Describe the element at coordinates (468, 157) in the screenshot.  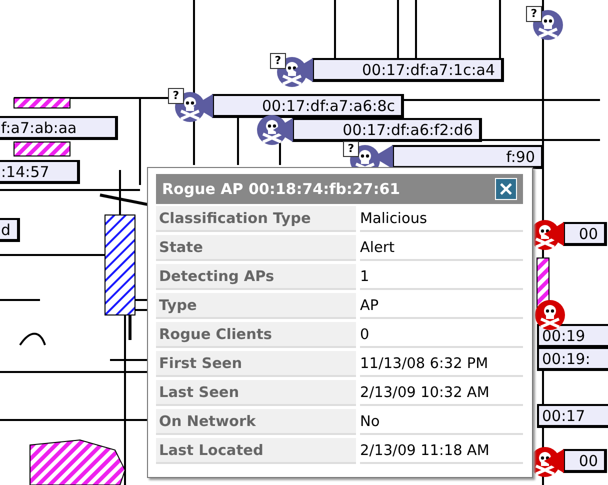
I see `mac-label: f:90` at that location.